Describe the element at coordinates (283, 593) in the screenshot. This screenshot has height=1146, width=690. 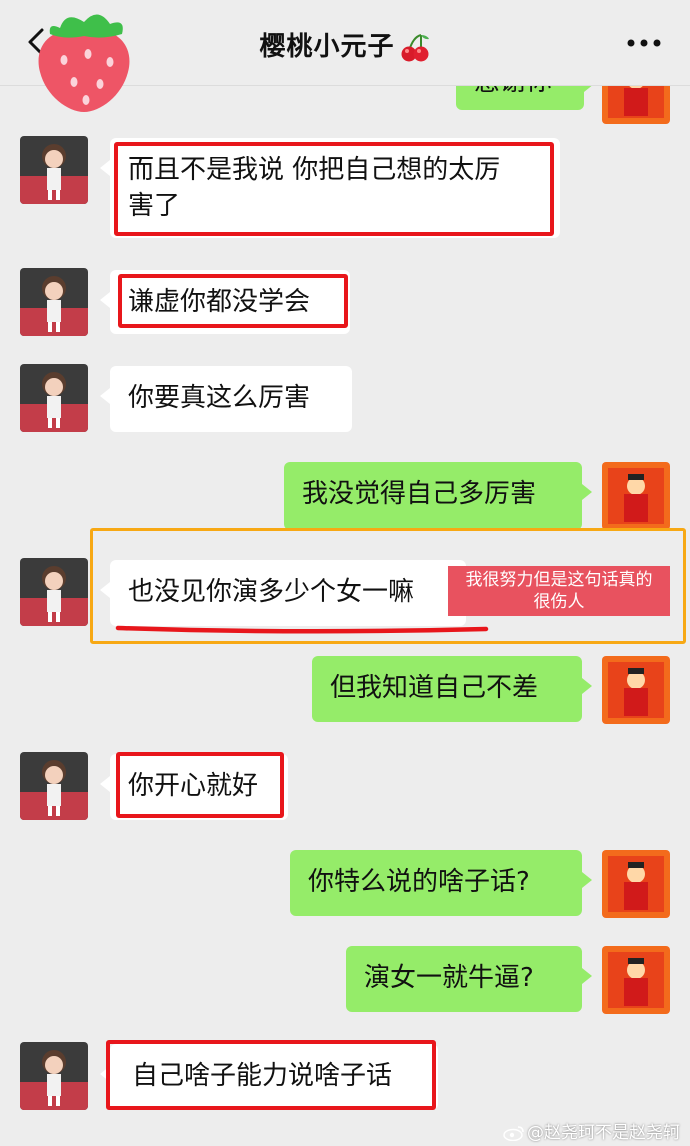
I see `message-bubble-incoming: 也没见你演多少个女一嘛` at that location.